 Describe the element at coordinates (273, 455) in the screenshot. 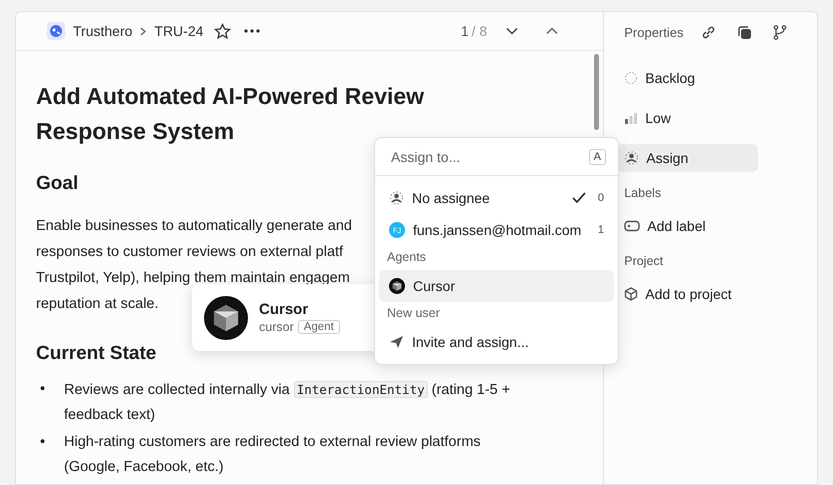

I see `bullet-item: High-rating customers are redirected to external review platforms (Google, Facebook, etc.)` at that location.